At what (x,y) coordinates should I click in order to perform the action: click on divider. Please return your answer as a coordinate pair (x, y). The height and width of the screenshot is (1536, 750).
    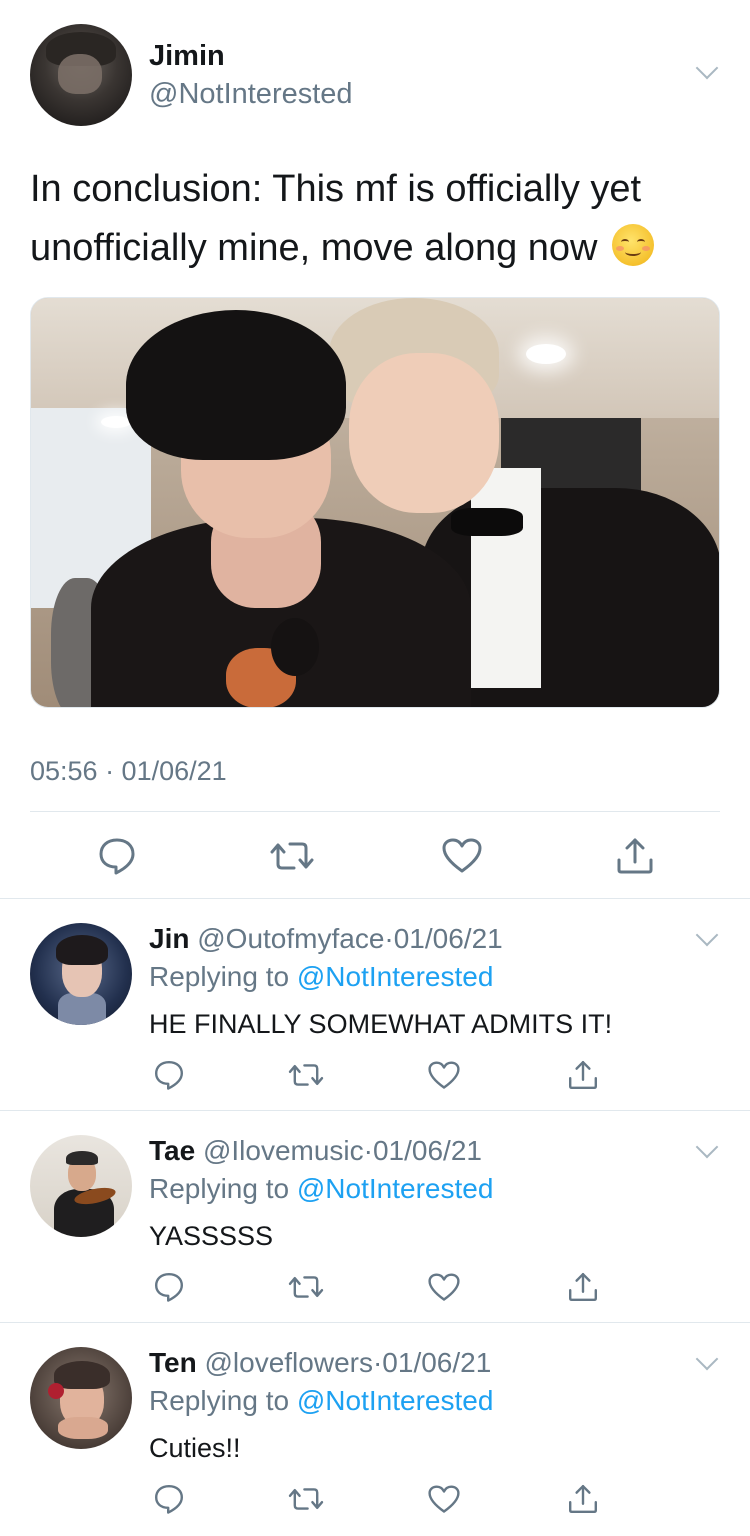
    Looking at the image, I should click on (375, 811).